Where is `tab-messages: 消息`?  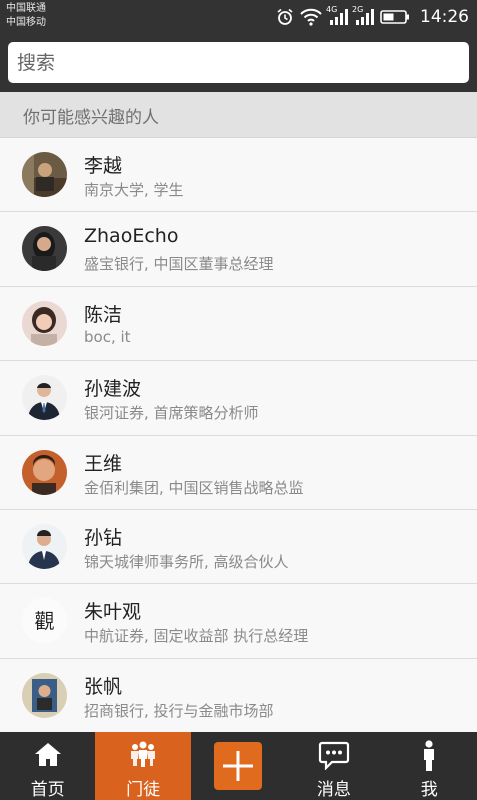 tab-messages: 消息 is located at coordinates (333, 766).